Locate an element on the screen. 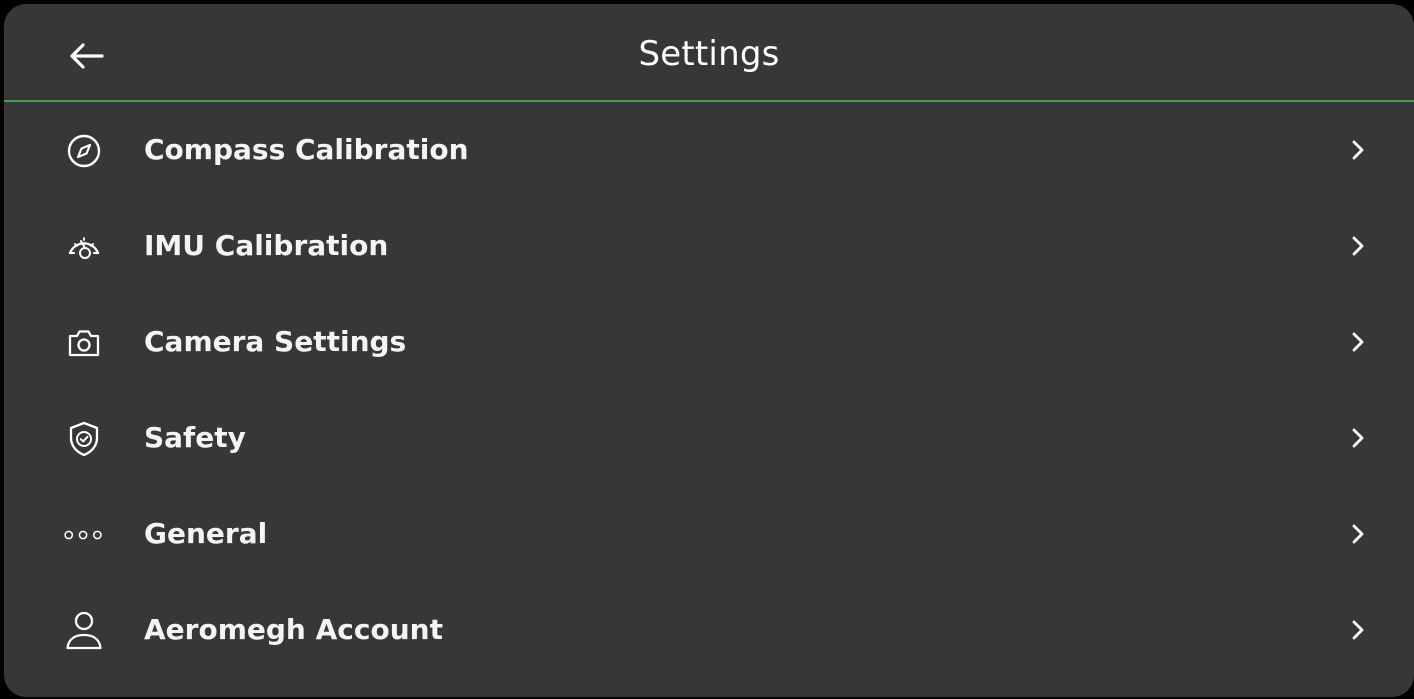 The width and height of the screenshot is (1414, 699). menu-item-camera-settings: Camera Settings is located at coordinates (709, 342).